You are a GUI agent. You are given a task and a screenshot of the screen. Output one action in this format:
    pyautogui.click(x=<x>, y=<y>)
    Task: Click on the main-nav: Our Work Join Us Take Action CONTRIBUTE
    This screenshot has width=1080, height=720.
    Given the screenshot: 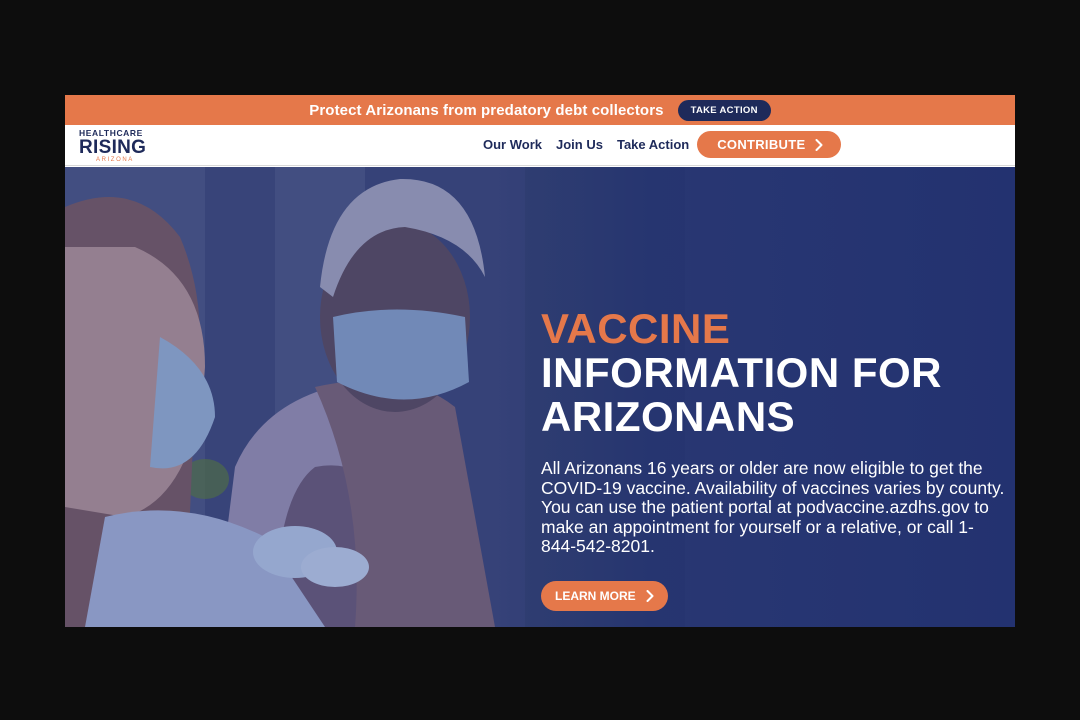 What is the action you would take?
    pyautogui.click(x=662, y=144)
    